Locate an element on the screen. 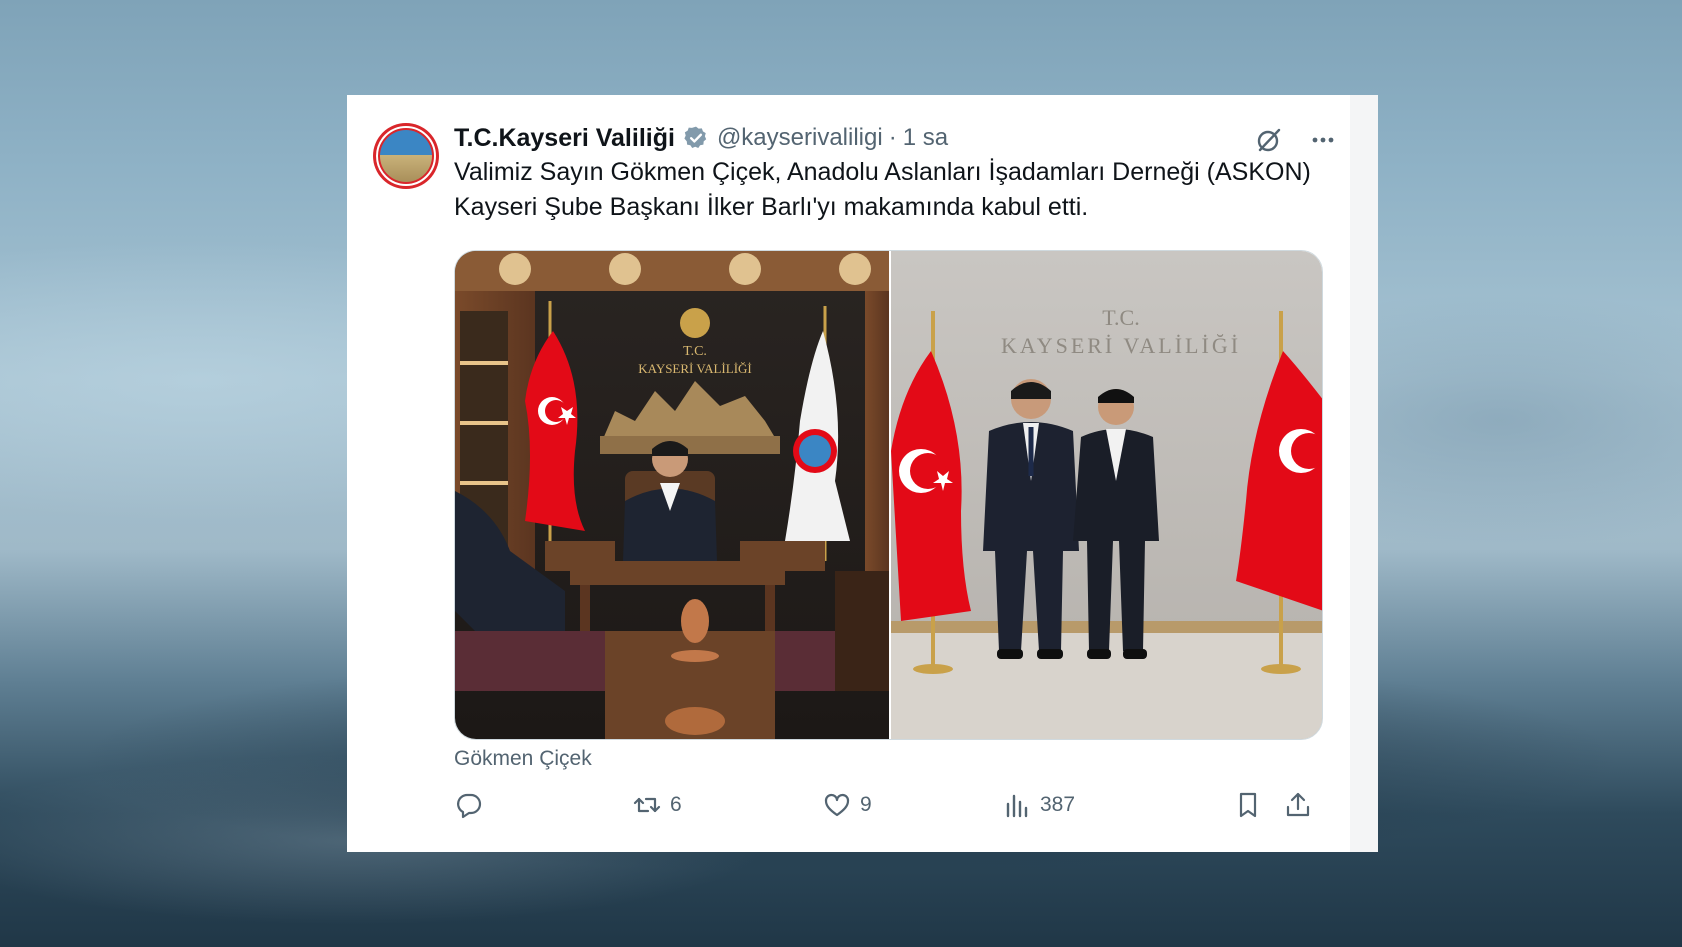 This screenshot has height=947, width=1682. share-button is located at coordinates (1298, 805).